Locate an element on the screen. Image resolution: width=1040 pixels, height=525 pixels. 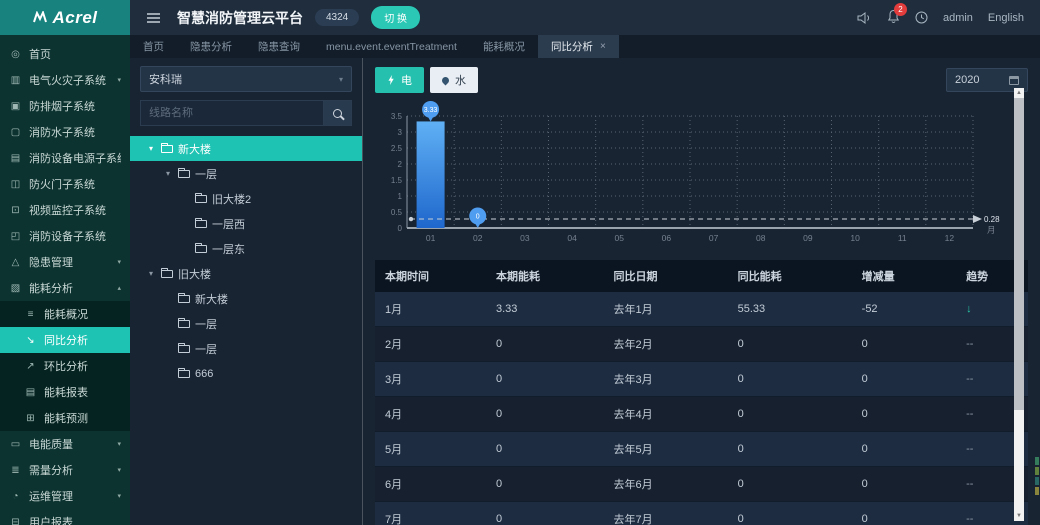
sidebar-item-需量分析: ≣ 需量分析 ▾ is located at coordinates (65, 470).